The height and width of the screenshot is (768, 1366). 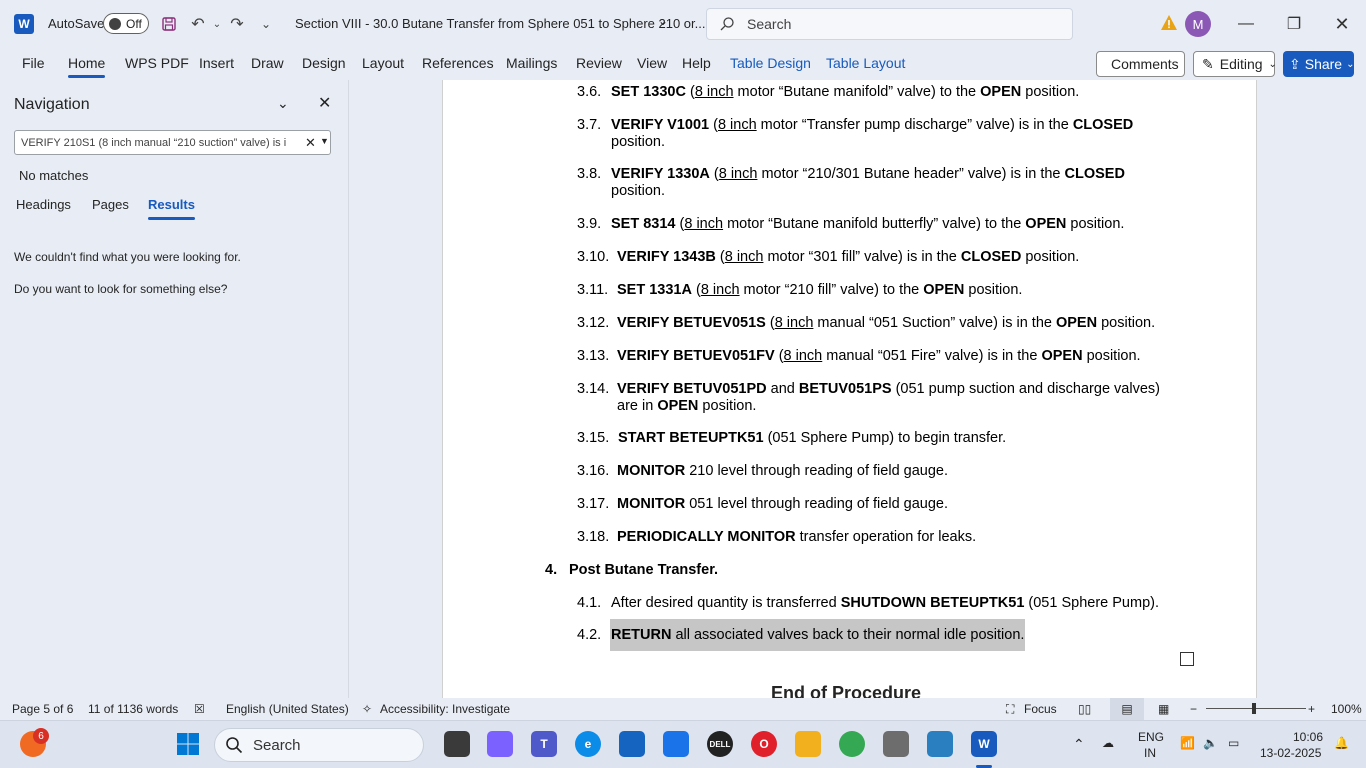 I want to click on restore-icon: ❐, so click(x=1294, y=24).